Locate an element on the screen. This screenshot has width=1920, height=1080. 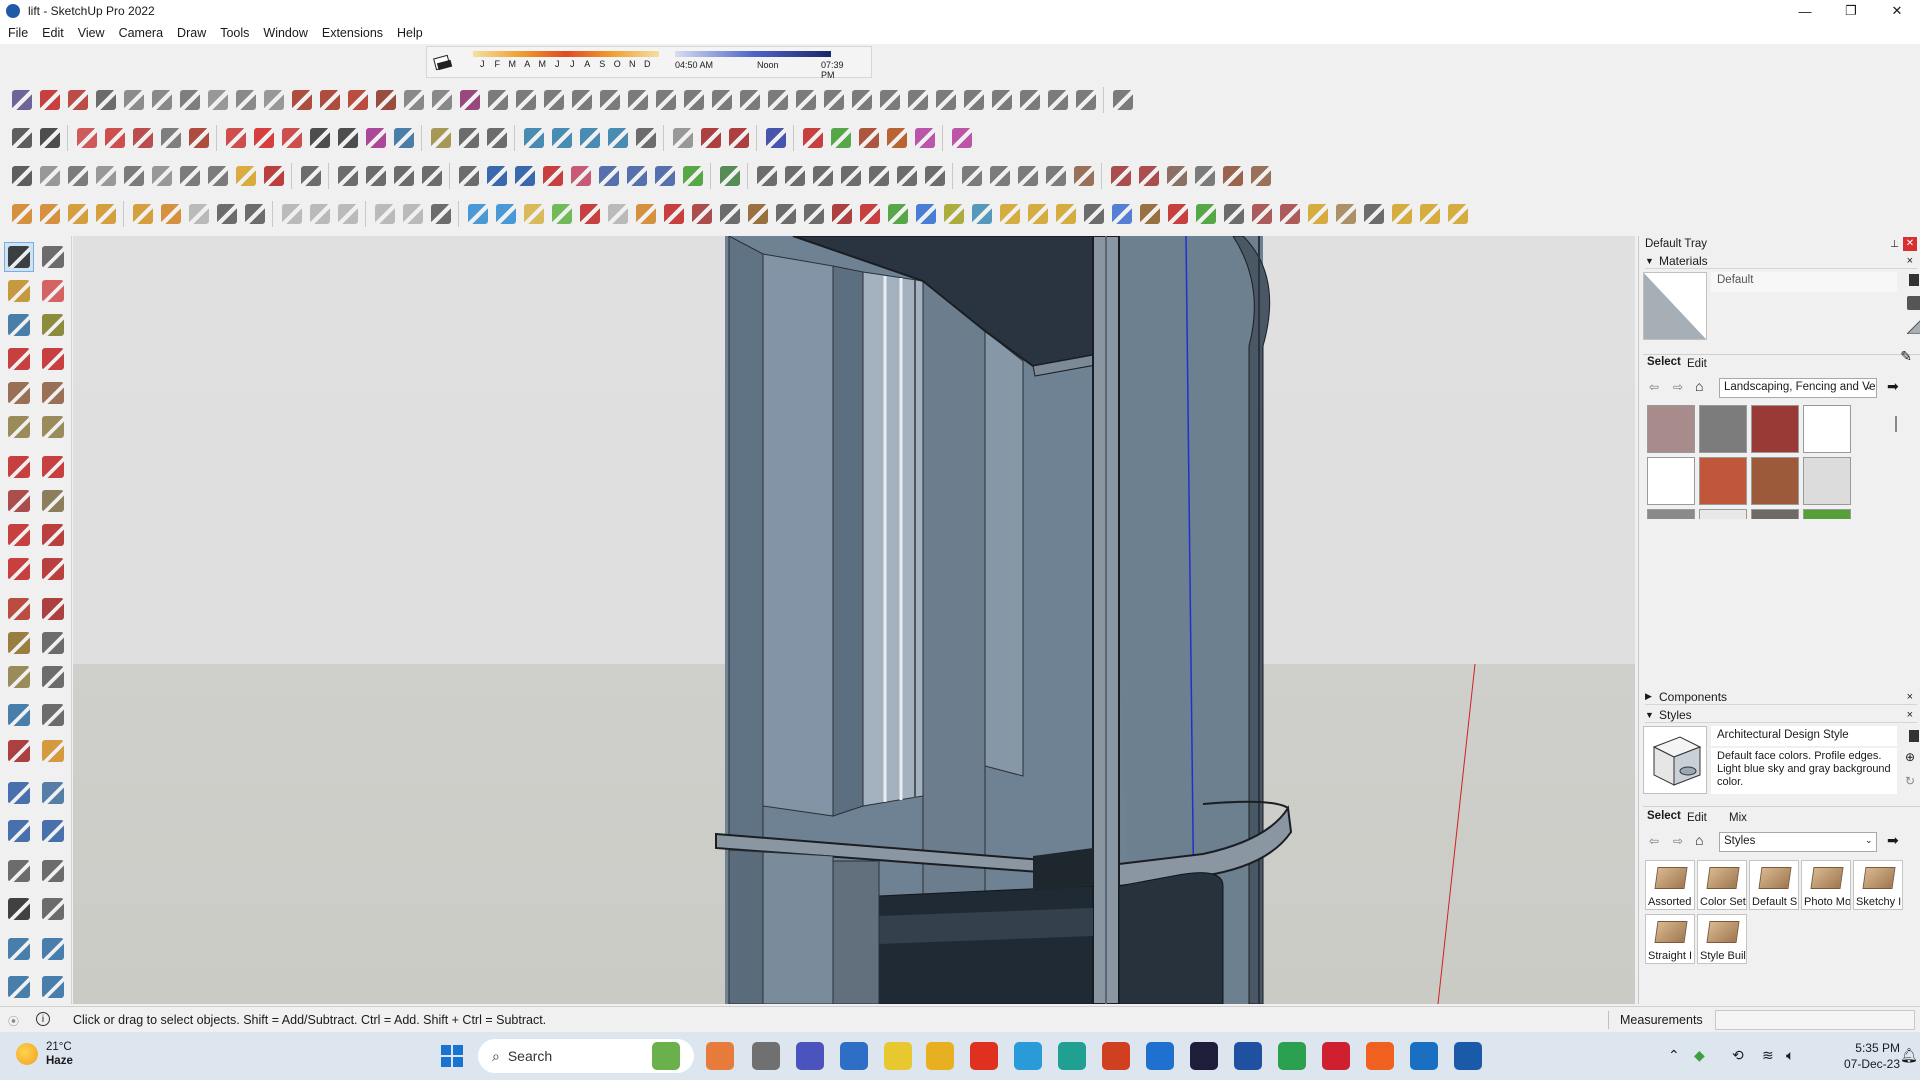
styles-tab-select: Select is located at coordinates (1664, 816).